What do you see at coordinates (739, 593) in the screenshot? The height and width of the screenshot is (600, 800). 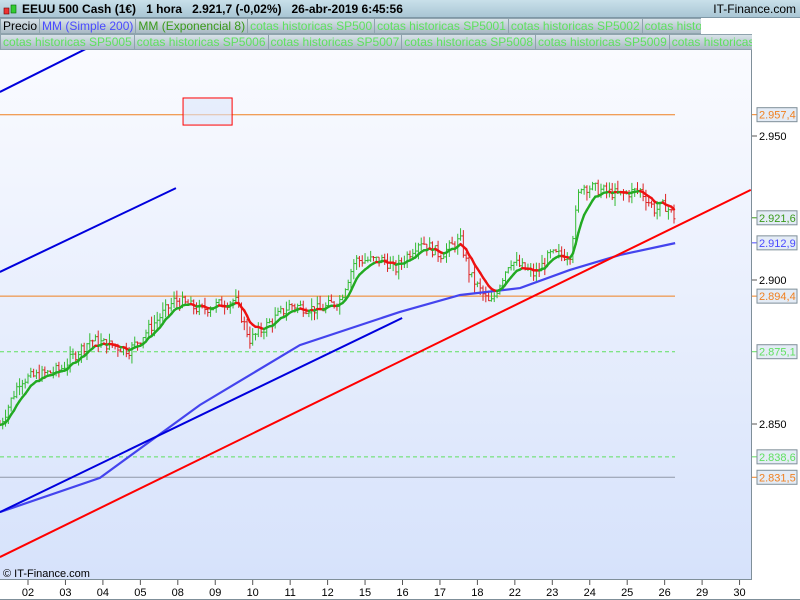 I see `x-tick-label: 30` at bounding box center [739, 593].